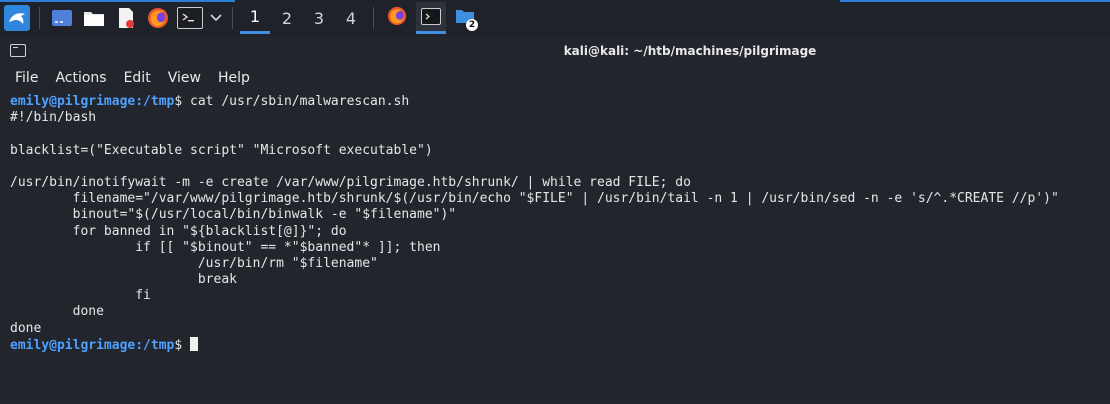 Image resolution: width=1110 pixels, height=404 pixels. What do you see at coordinates (472, 25) in the screenshot?
I see `window-count-badge: 2` at bounding box center [472, 25].